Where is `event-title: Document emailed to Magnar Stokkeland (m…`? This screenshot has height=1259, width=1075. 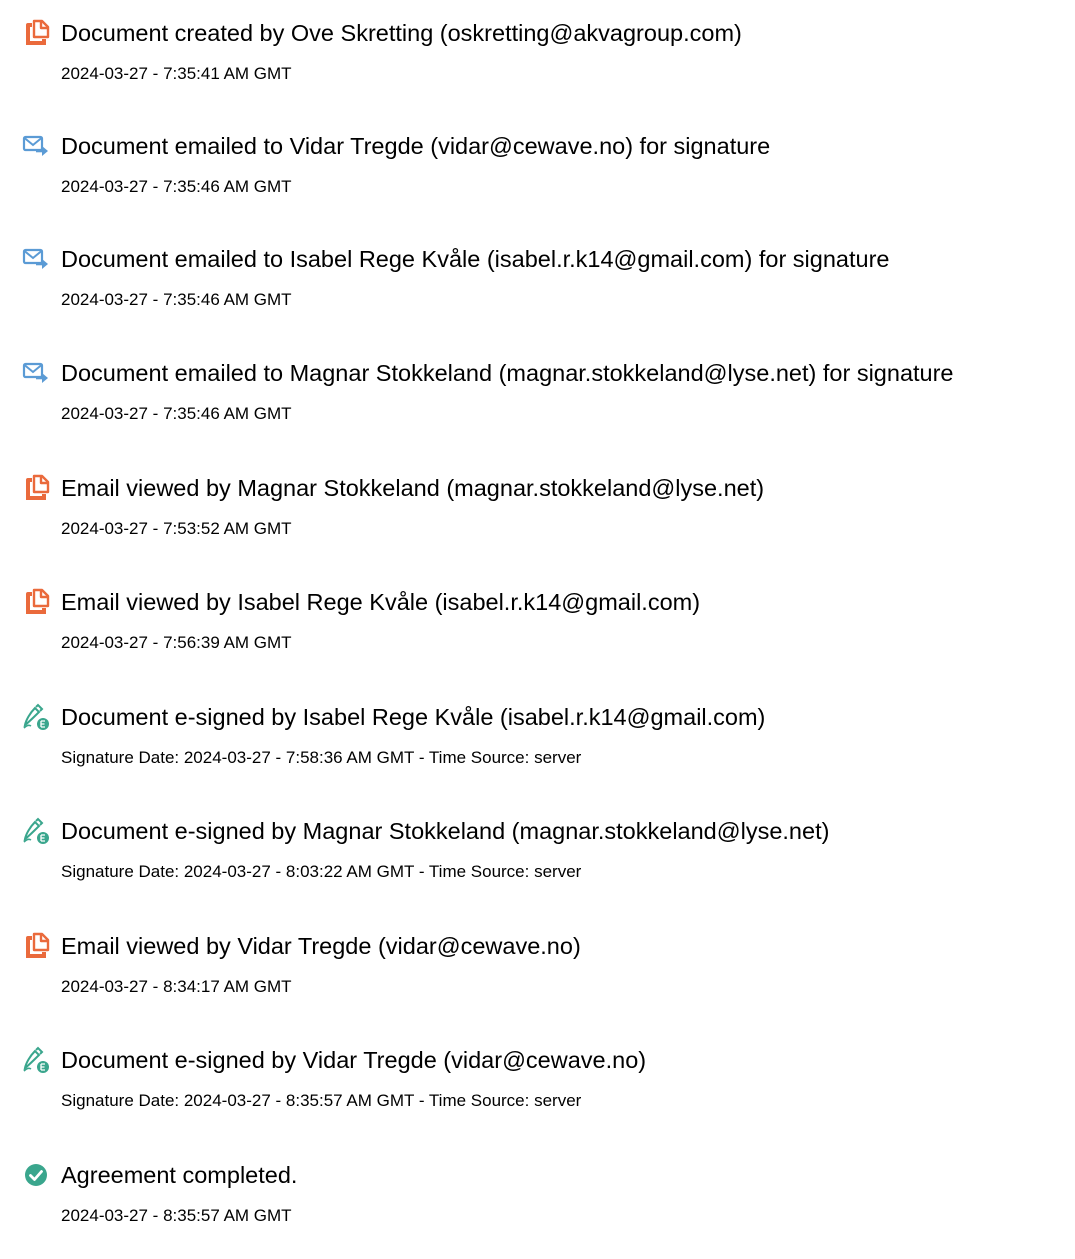
event-title: Document emailed to Magnar Stokkeland (m… is located at coordinates (507, 373).